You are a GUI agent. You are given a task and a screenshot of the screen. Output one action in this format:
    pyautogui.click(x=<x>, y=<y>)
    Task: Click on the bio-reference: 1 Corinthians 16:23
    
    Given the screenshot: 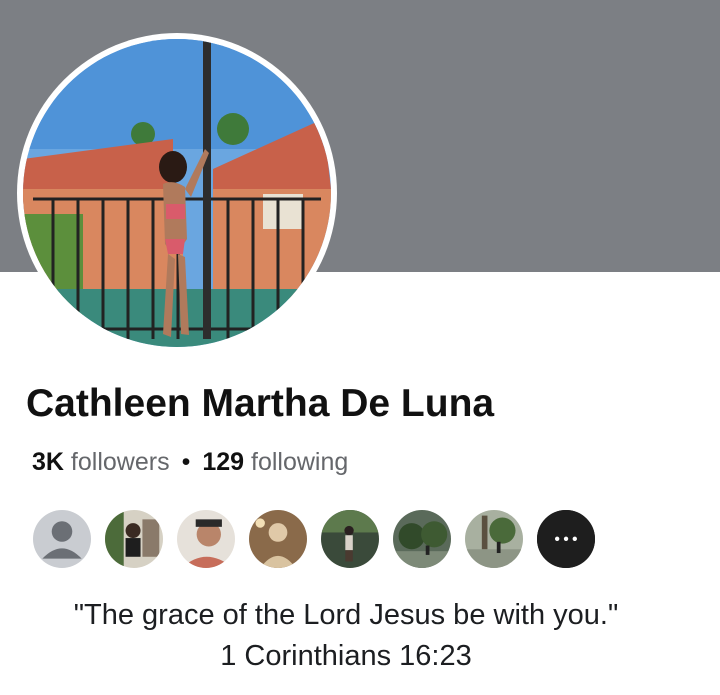 What is the action you would take?
    pyautogui.click(x=346, y=656)
    